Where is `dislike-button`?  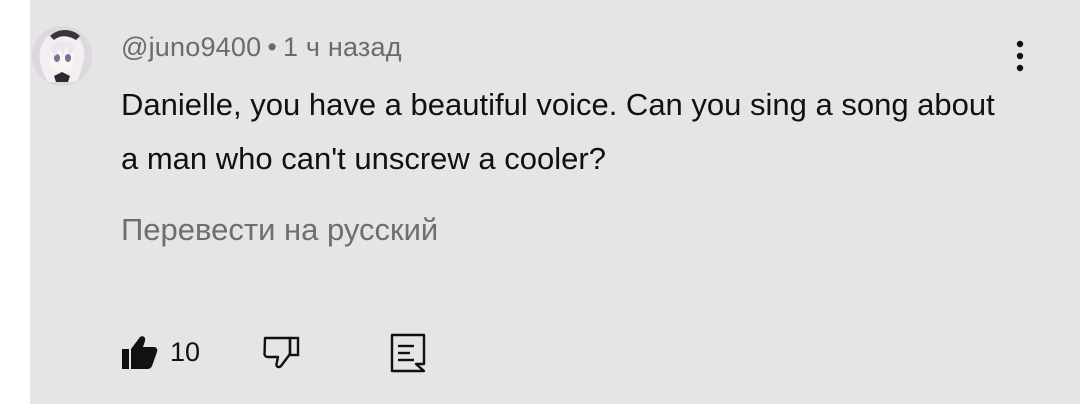
dislike-button is located at coordinates (282, 352).